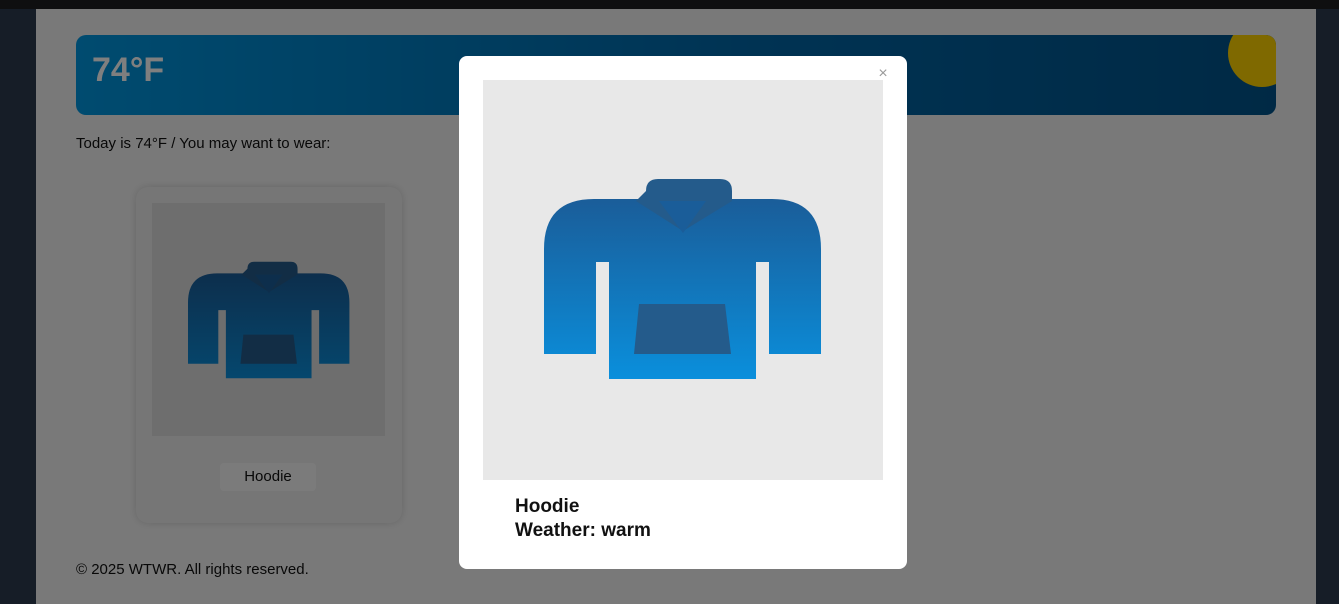 This screenshot has height=604, width=1339. What do you see at coordinates (583, 530) in the screenshot?
I see `modal-item-weather: Weather: warm` at bounding box center [583, 530].